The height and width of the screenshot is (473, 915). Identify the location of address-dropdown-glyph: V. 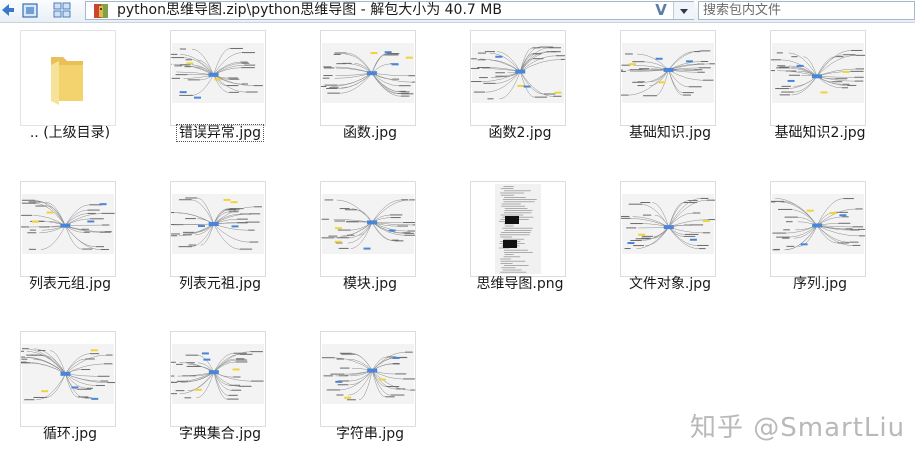
(661, 10).